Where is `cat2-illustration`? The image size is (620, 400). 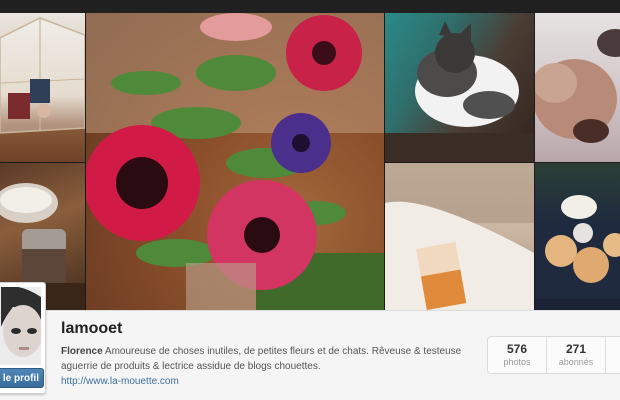
cat2-illustration is located at coordinates (577, 86).